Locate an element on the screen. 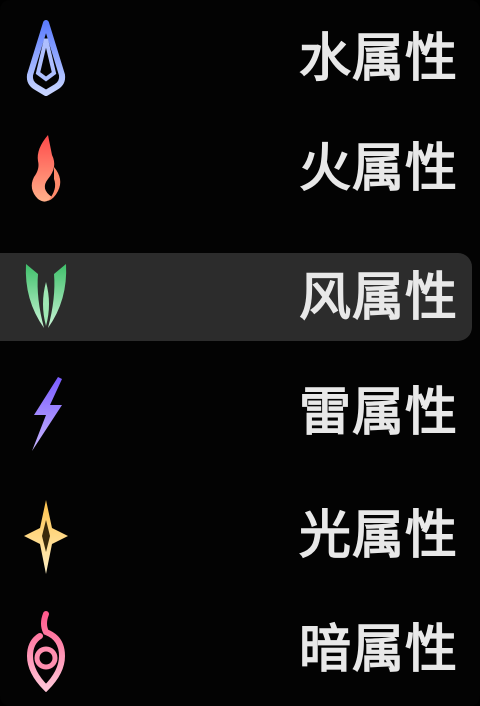 Image resolution: width=480 pixels, height=706 pixels. wind-leaf-icon is located at coordinates (46, 296).